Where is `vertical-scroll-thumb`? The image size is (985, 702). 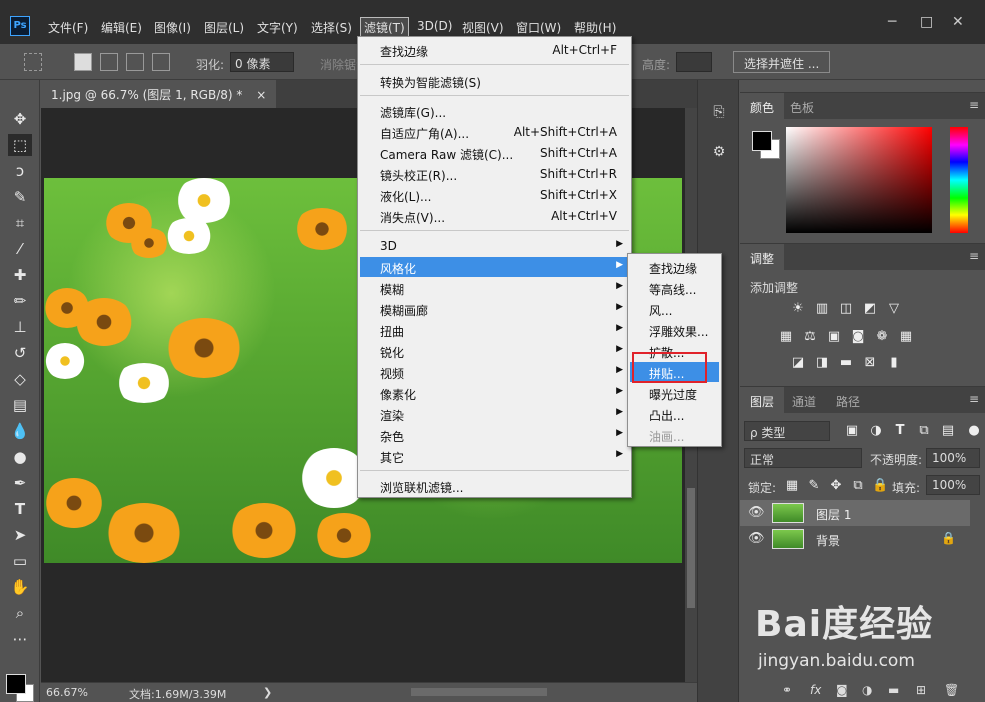
vertical-scroll-thumb is located at coordinates (691, 548).